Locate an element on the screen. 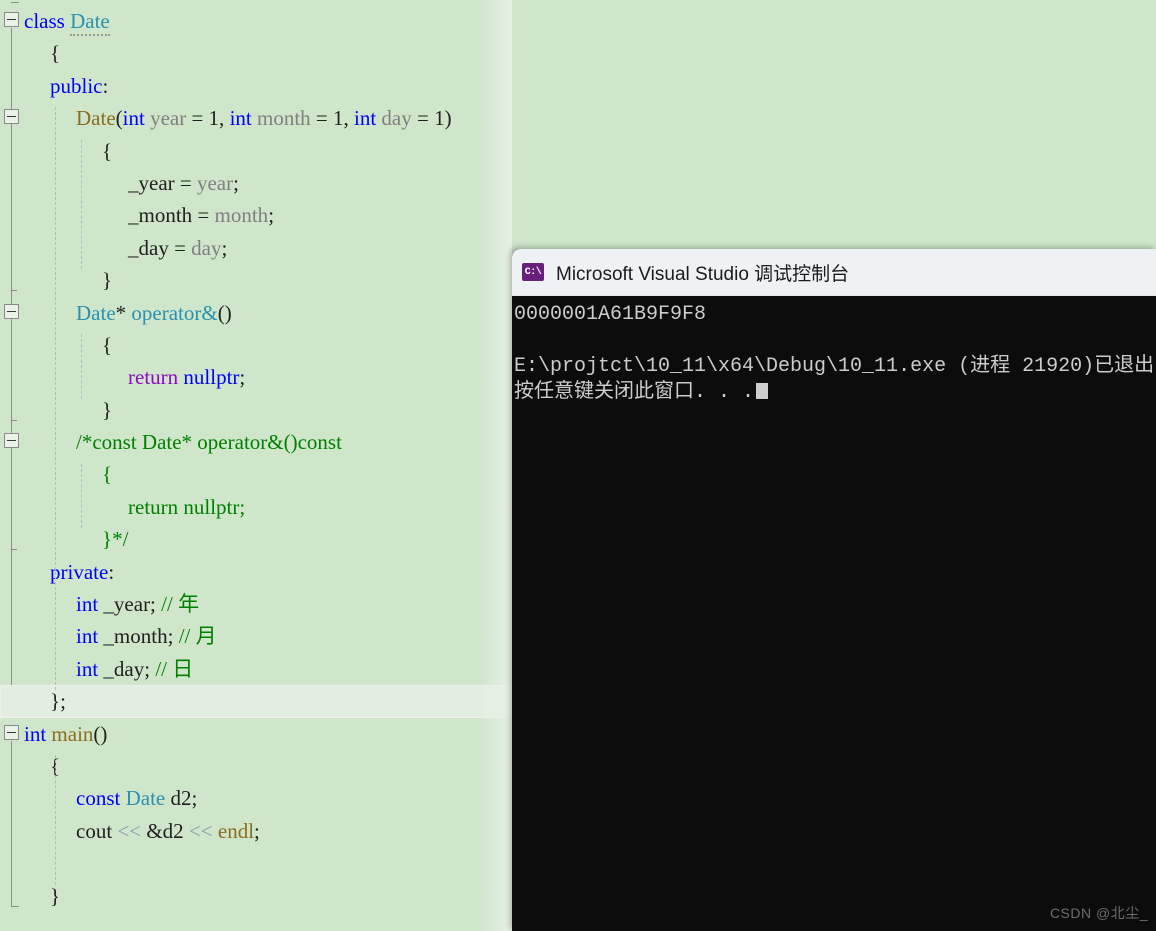 The width and height of the screenshot is (1156, 931). code-line: public: is located at coordinates (256, 86).